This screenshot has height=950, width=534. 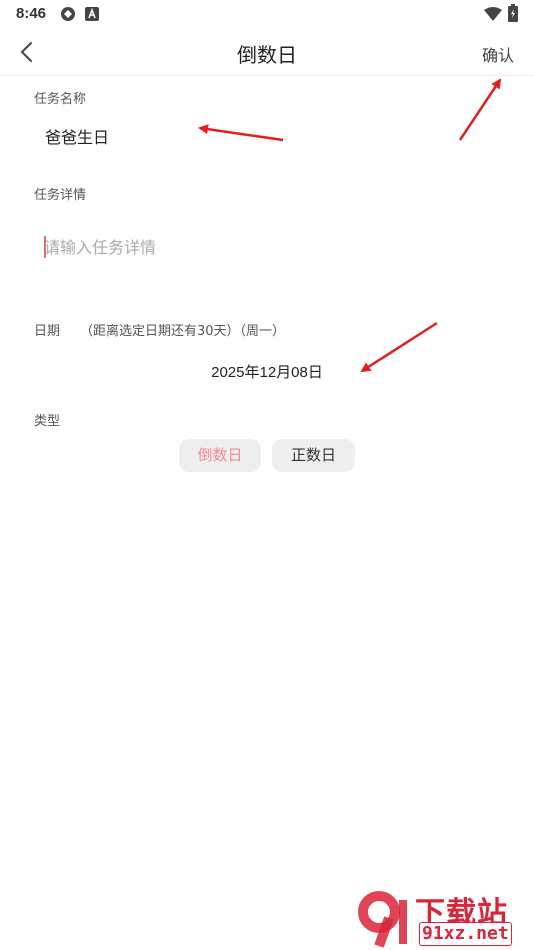 I want to click on date-hint: （距离选定日期还有30天）（周一）, so click(x=183, y=331).